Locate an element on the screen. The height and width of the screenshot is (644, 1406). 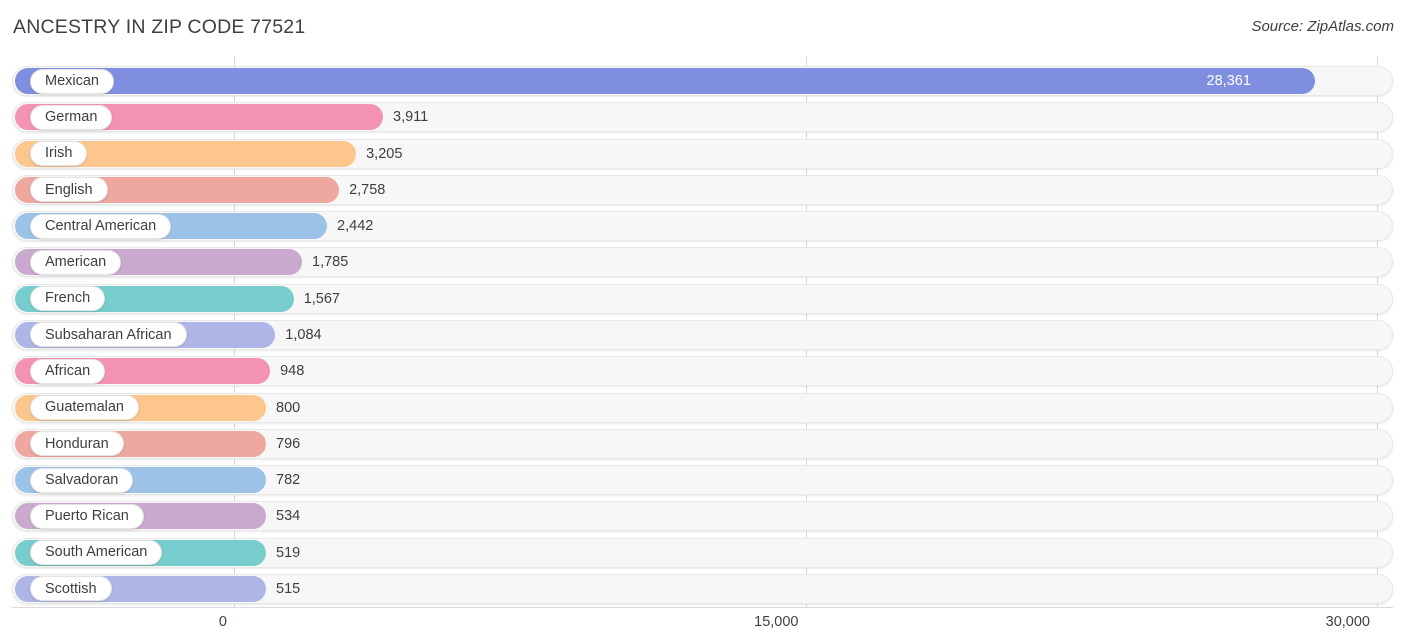
table-row: German 3,911 is located at coordinates (703, 117).